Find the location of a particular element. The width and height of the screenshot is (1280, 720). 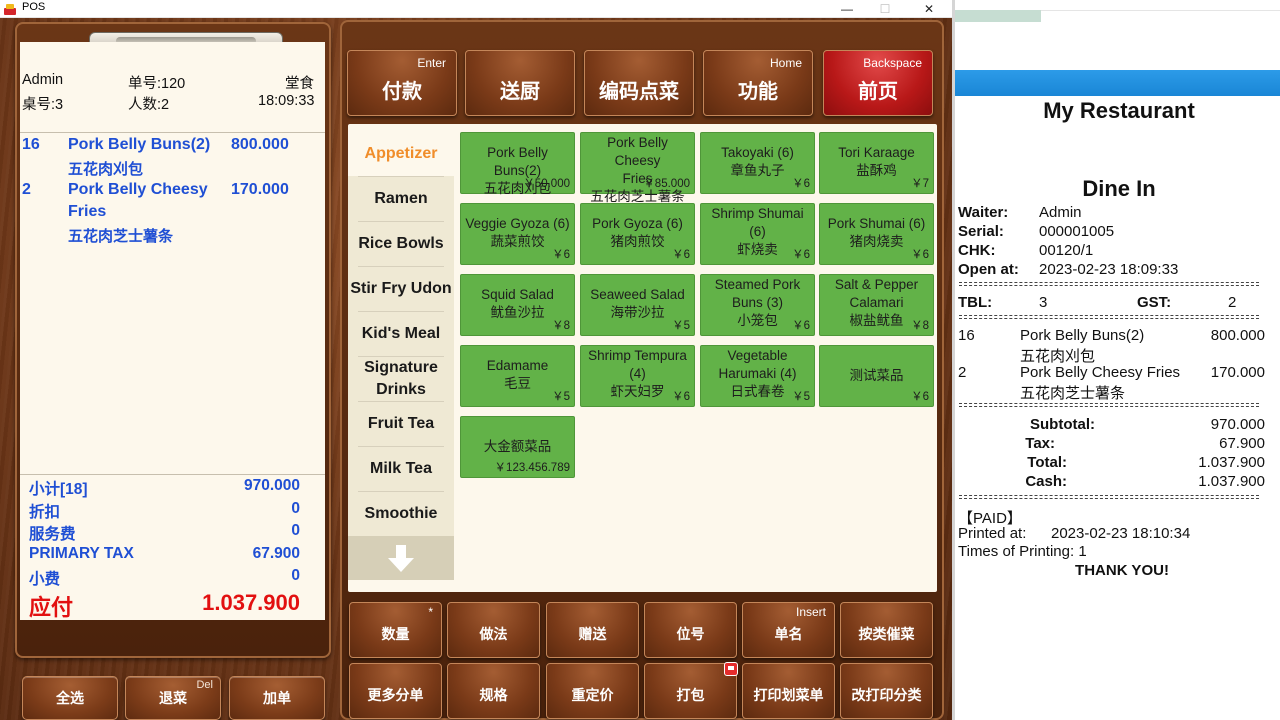

action-button-label: 更多分单 is located at coordinates (395, 696).